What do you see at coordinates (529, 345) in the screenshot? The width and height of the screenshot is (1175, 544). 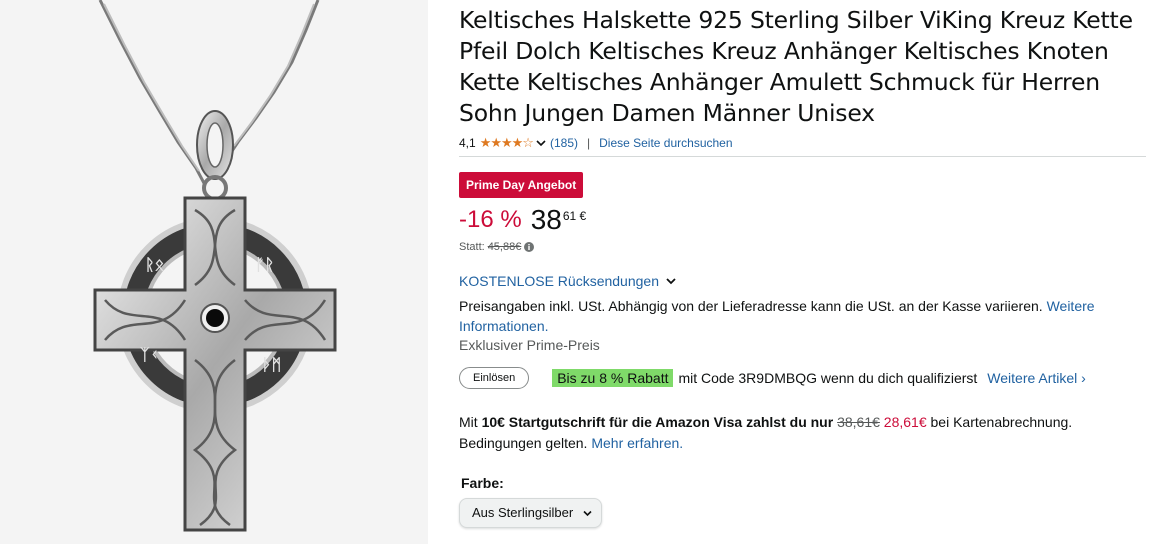 I see `prime-exclusive-label: Exklusiver Prime-Preis` at bounding box center [529, 345].